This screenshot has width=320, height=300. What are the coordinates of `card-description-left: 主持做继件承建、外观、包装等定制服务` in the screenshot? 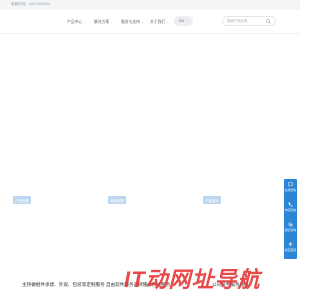 It's located at (63, 284).